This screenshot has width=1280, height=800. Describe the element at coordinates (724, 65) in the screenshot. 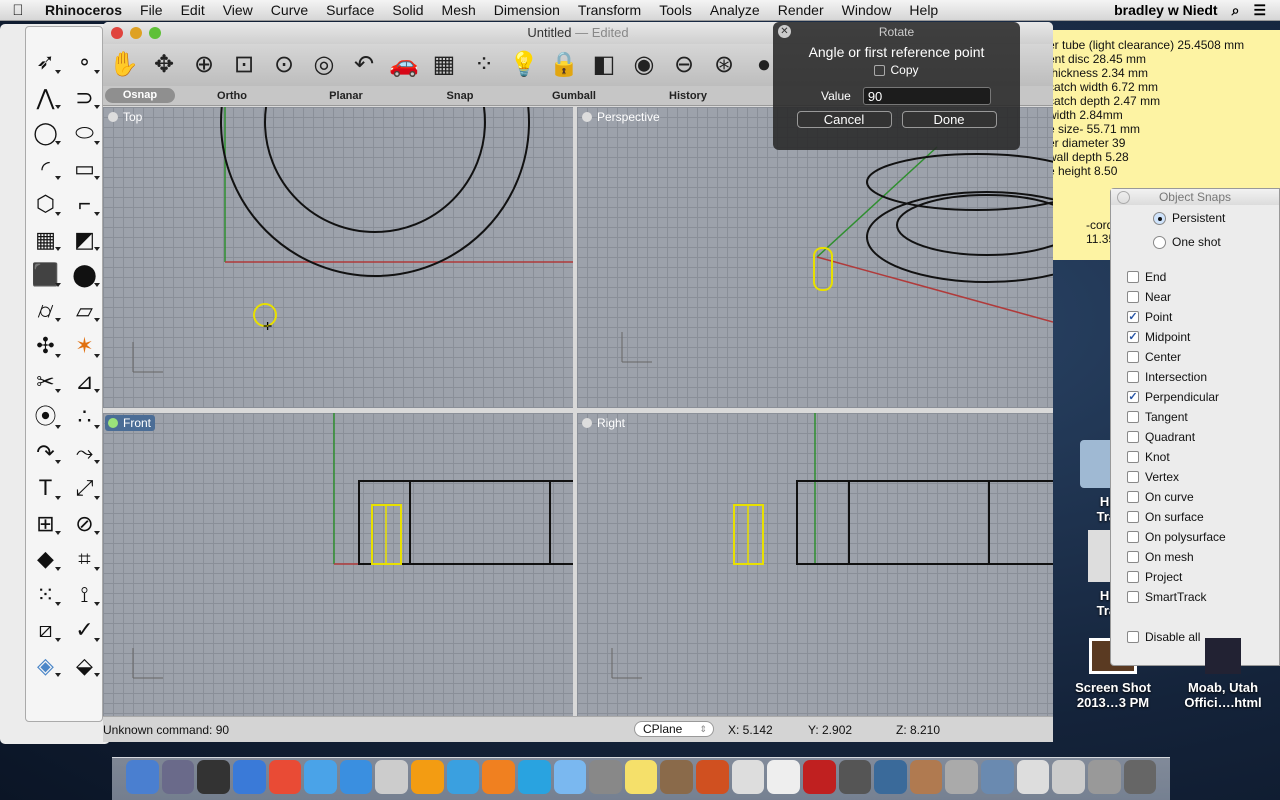

I see `sphere-grid-icon: ⊛` at that location.